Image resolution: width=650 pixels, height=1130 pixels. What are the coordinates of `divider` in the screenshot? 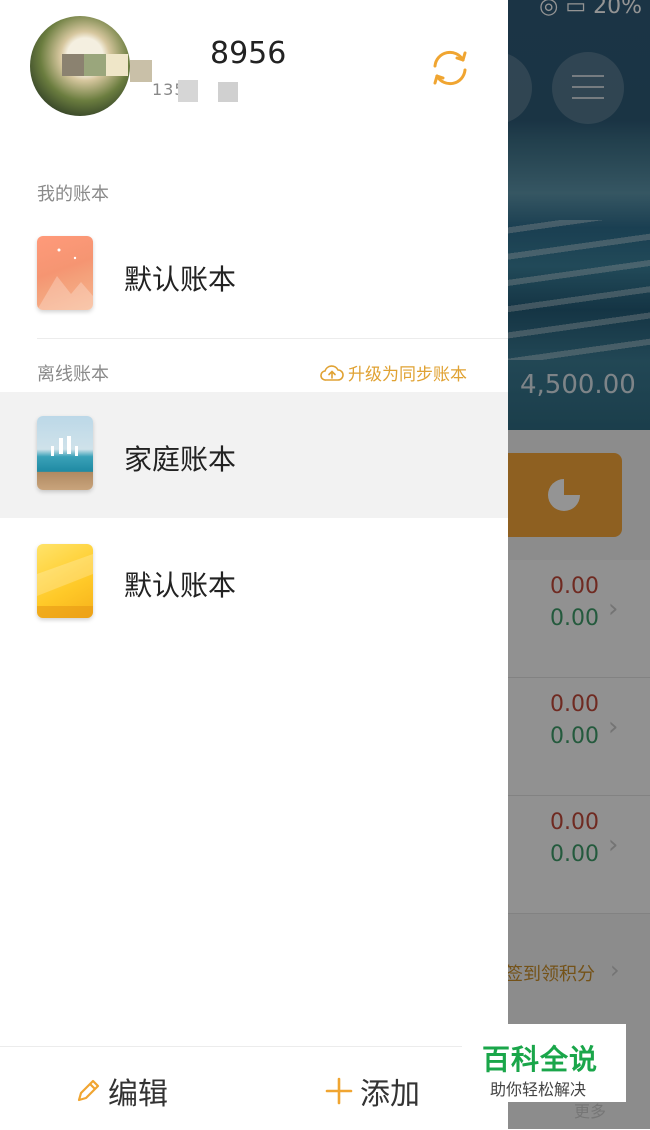 It's located at (272, 338).